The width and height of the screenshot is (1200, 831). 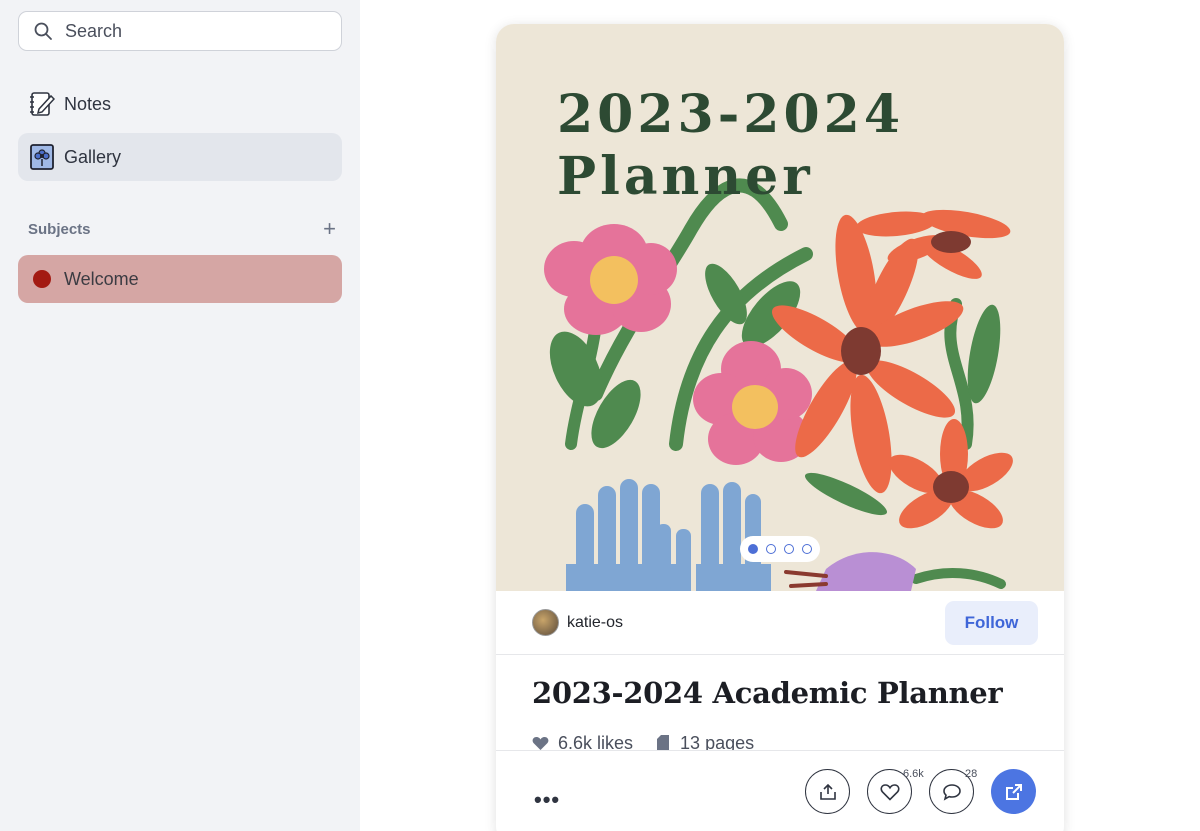 What do you see at coordinates (42, 104) in the screenshot?
I see `notebook-pen-icon` at bounding box center [42, 104].